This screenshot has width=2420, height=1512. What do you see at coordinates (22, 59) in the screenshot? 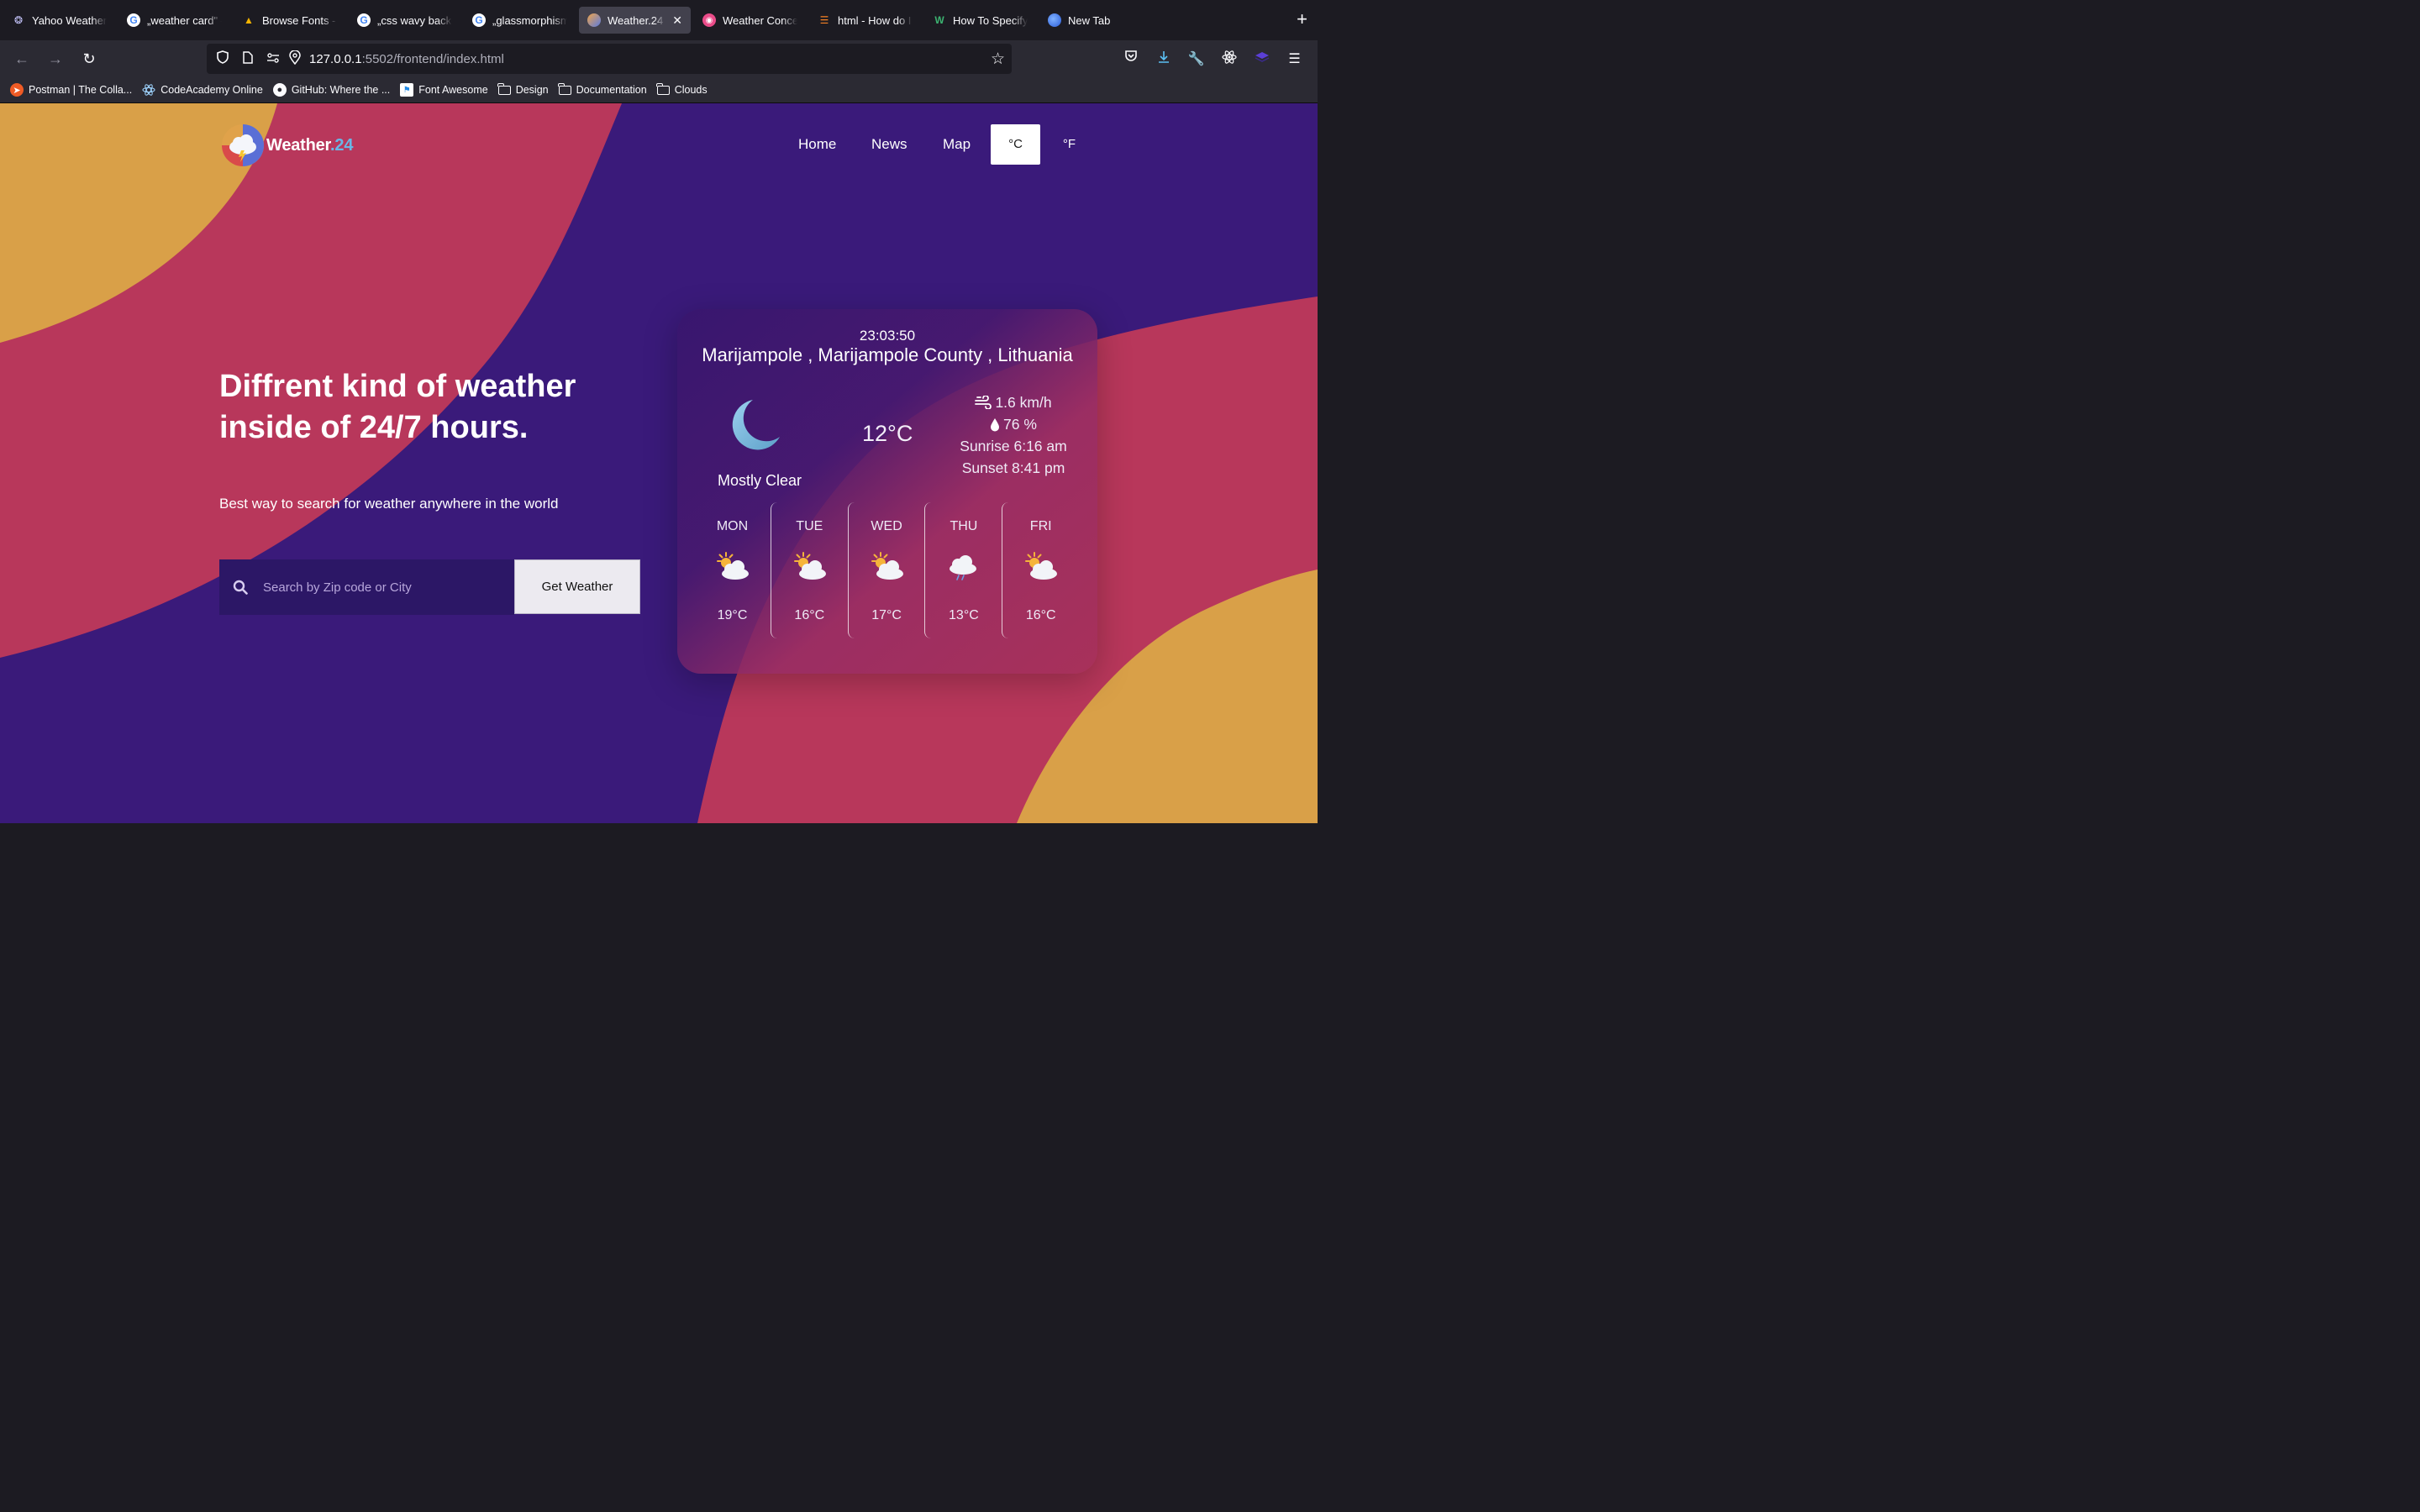
I see `back-arrow-icon: ←` at bounding box center [22, 59].